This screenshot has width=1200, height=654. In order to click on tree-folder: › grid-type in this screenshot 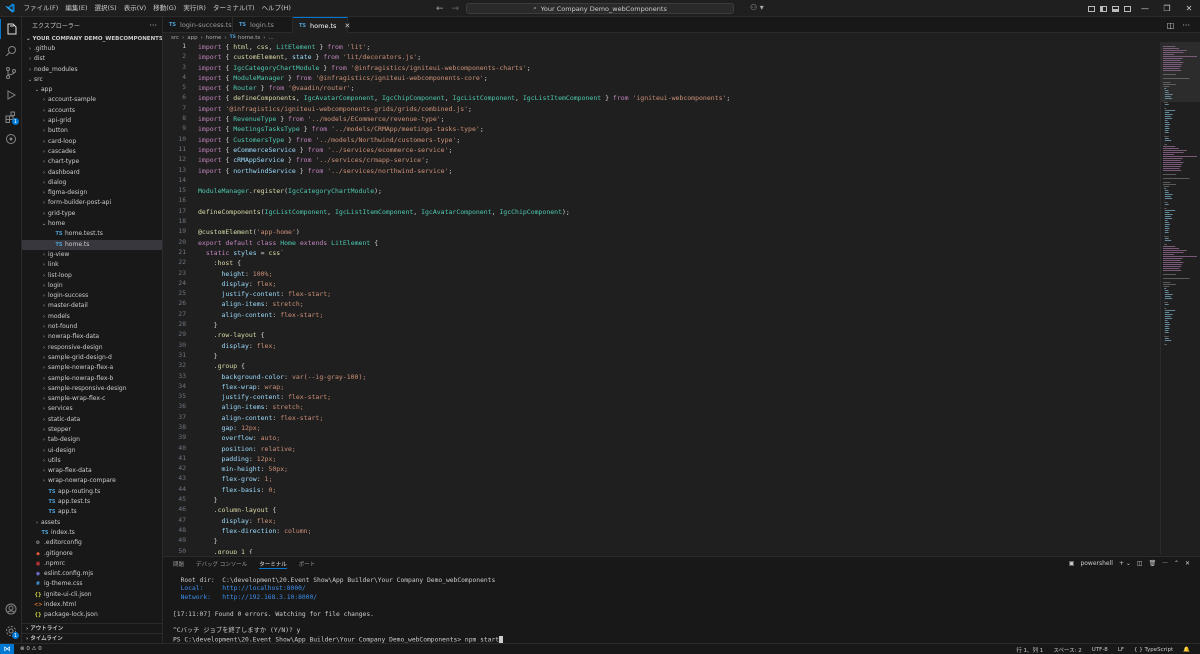, I will do `click(92, 214)`.